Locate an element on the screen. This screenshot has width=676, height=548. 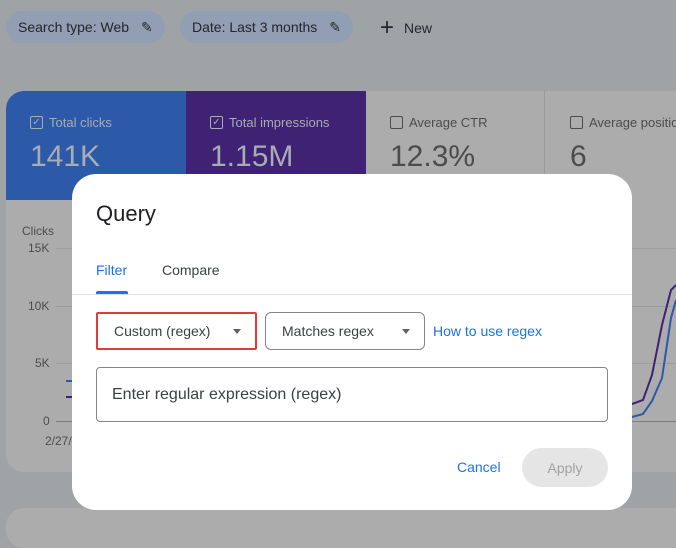
tab-compare: Compare is located at coordinates (191, 270).